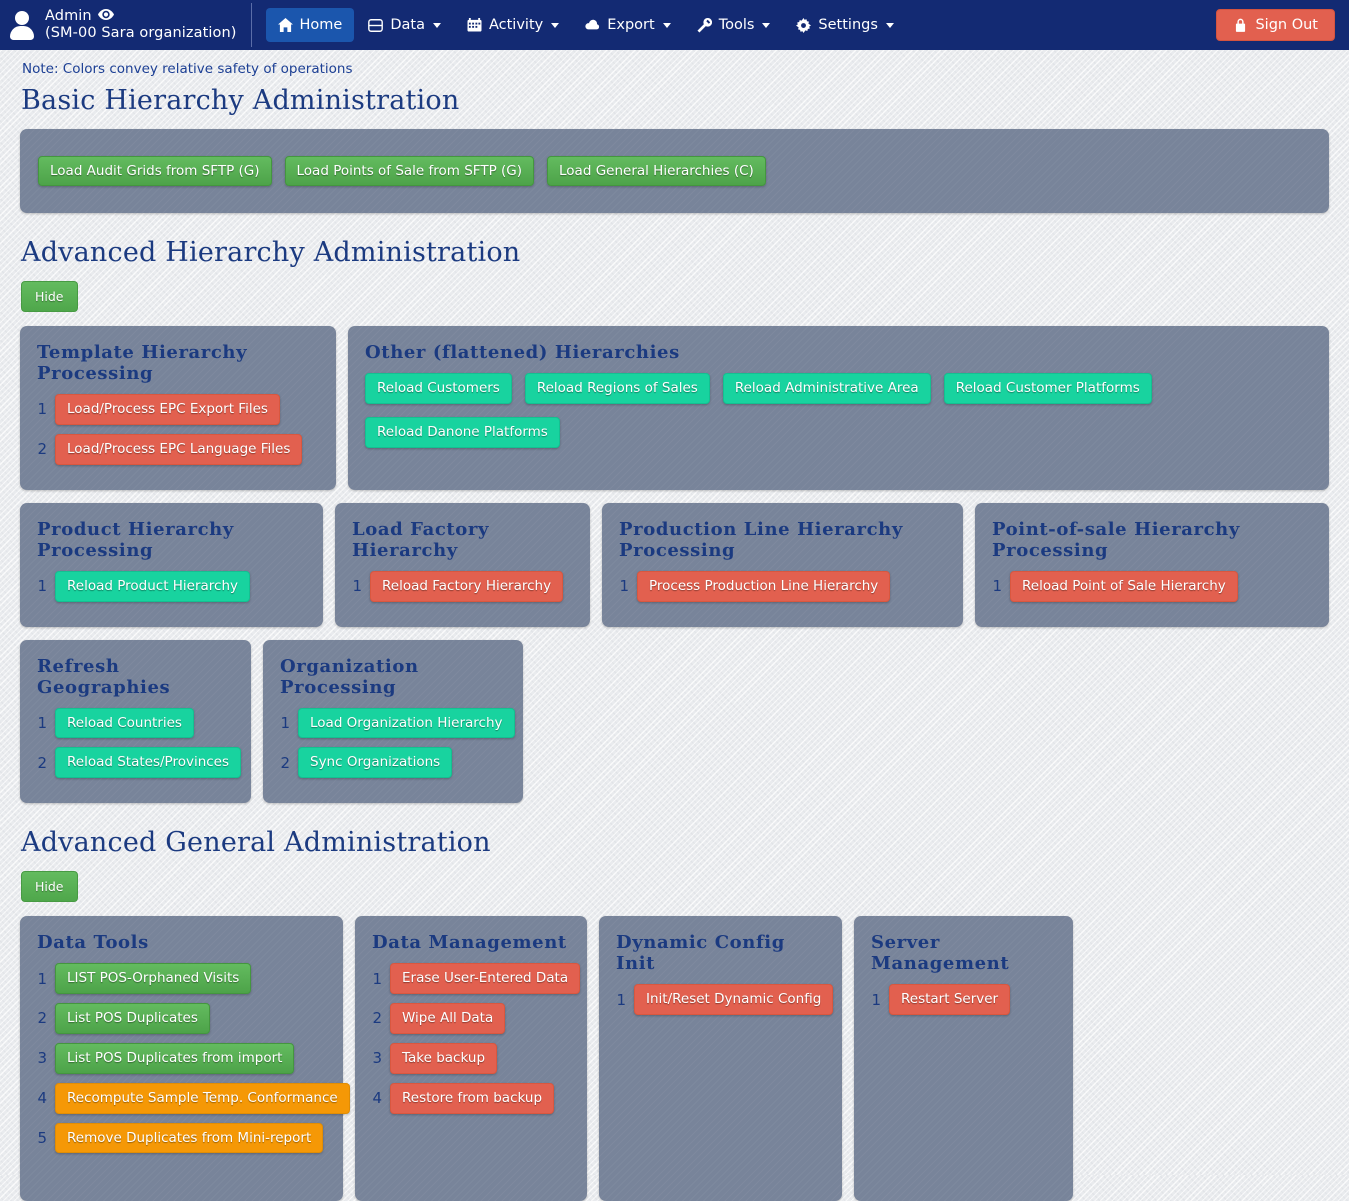  I want to click on reload-factory-hierarchy-button: Reload Factory Hierarchy, so click(467, 586).